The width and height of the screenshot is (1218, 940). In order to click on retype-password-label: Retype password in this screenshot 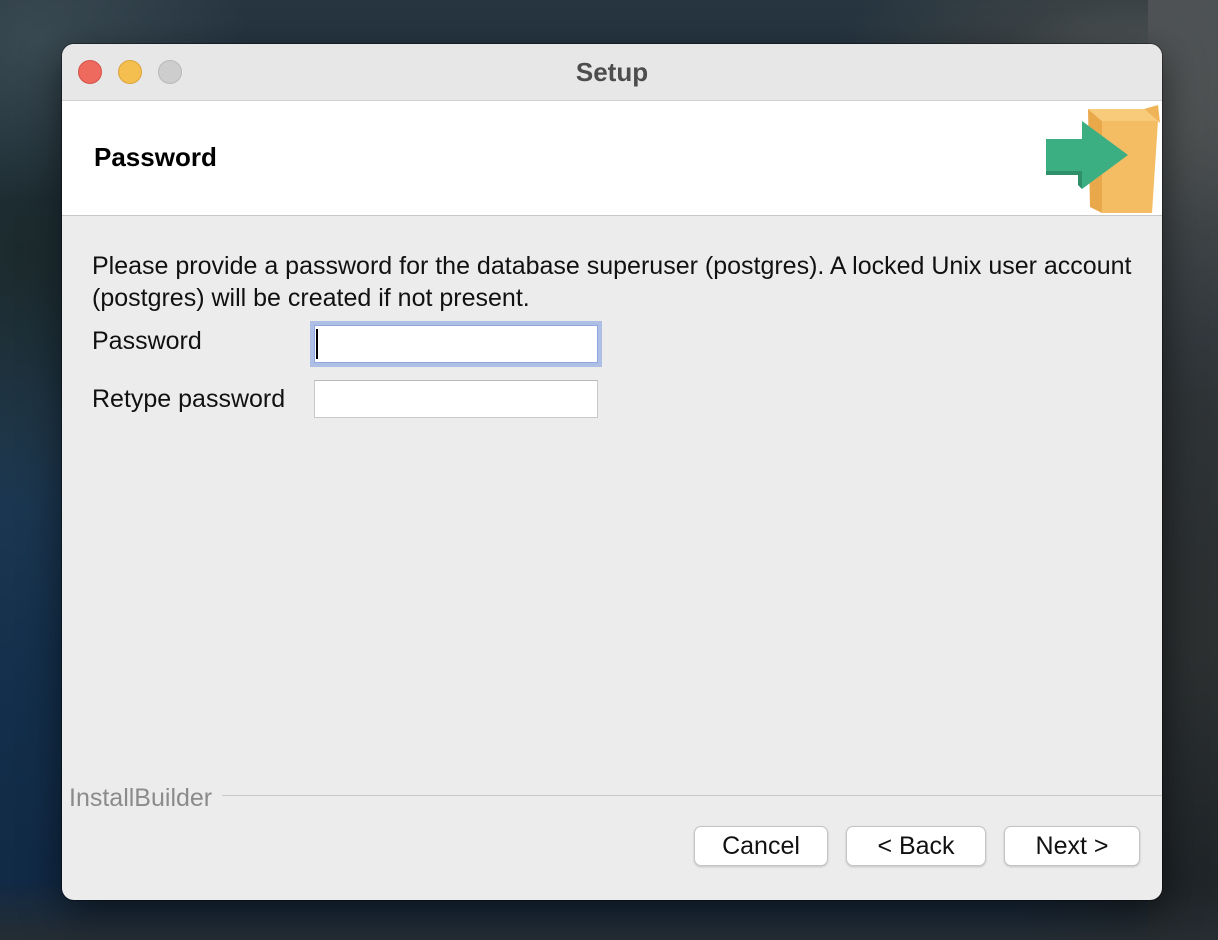, I will do `click(189, 399)`.